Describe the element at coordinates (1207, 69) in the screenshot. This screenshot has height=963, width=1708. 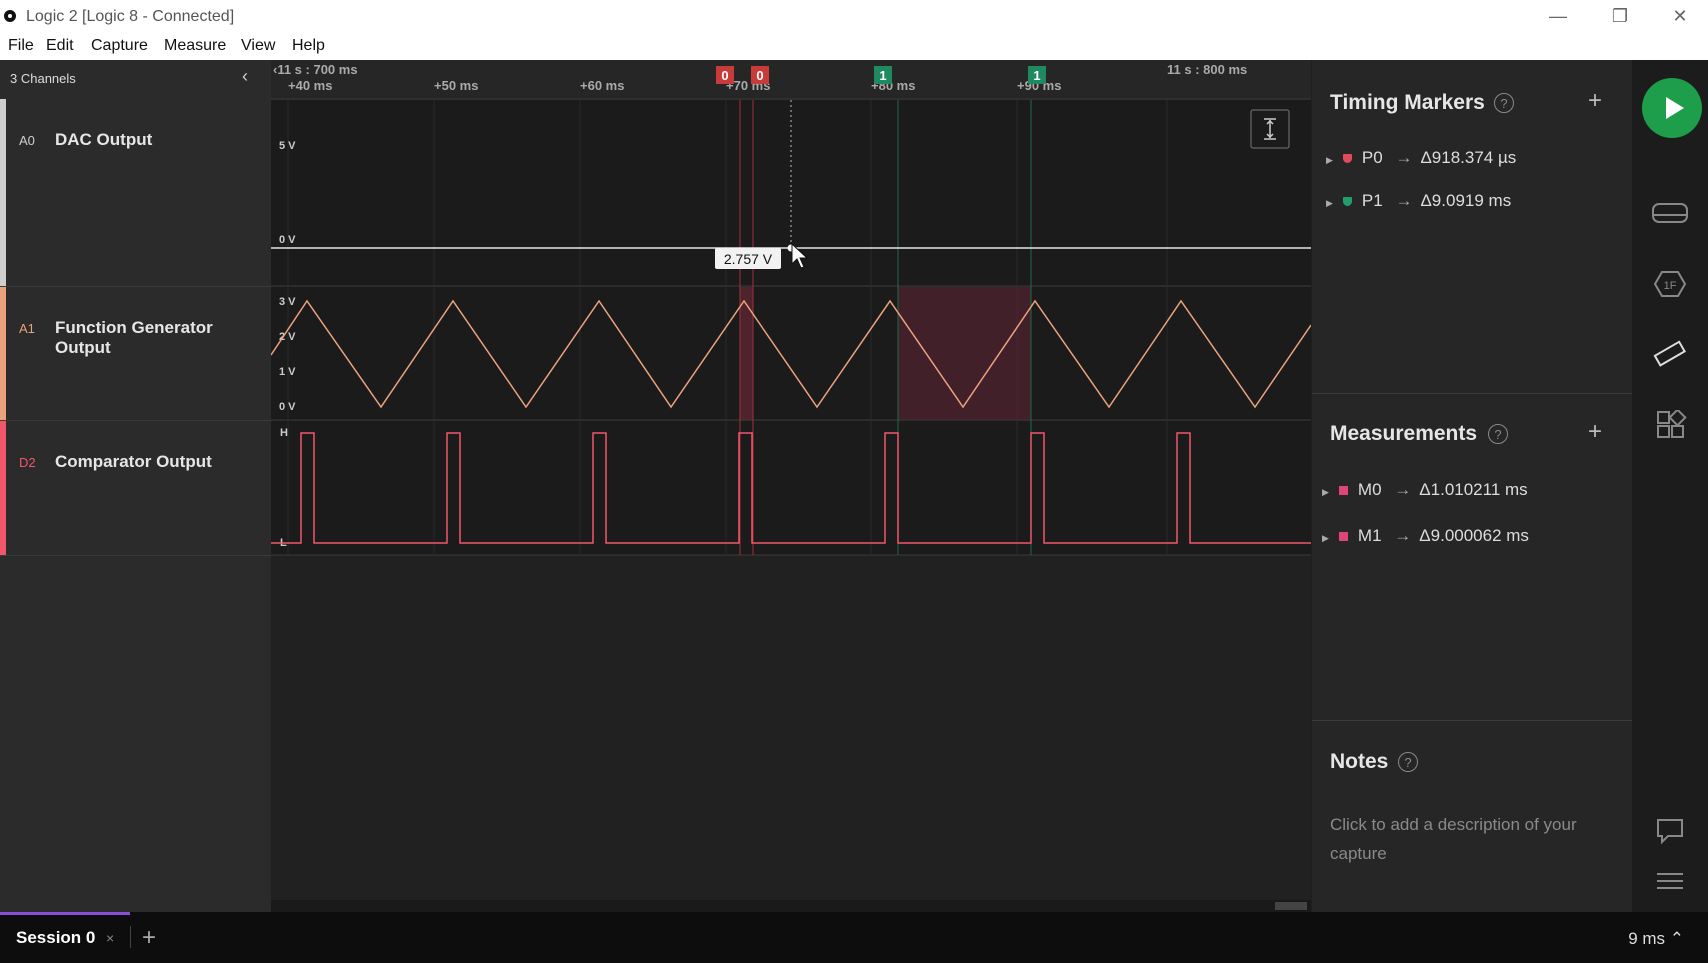
I see `ruler-end-label: 11 s : 800 ms` at that location.